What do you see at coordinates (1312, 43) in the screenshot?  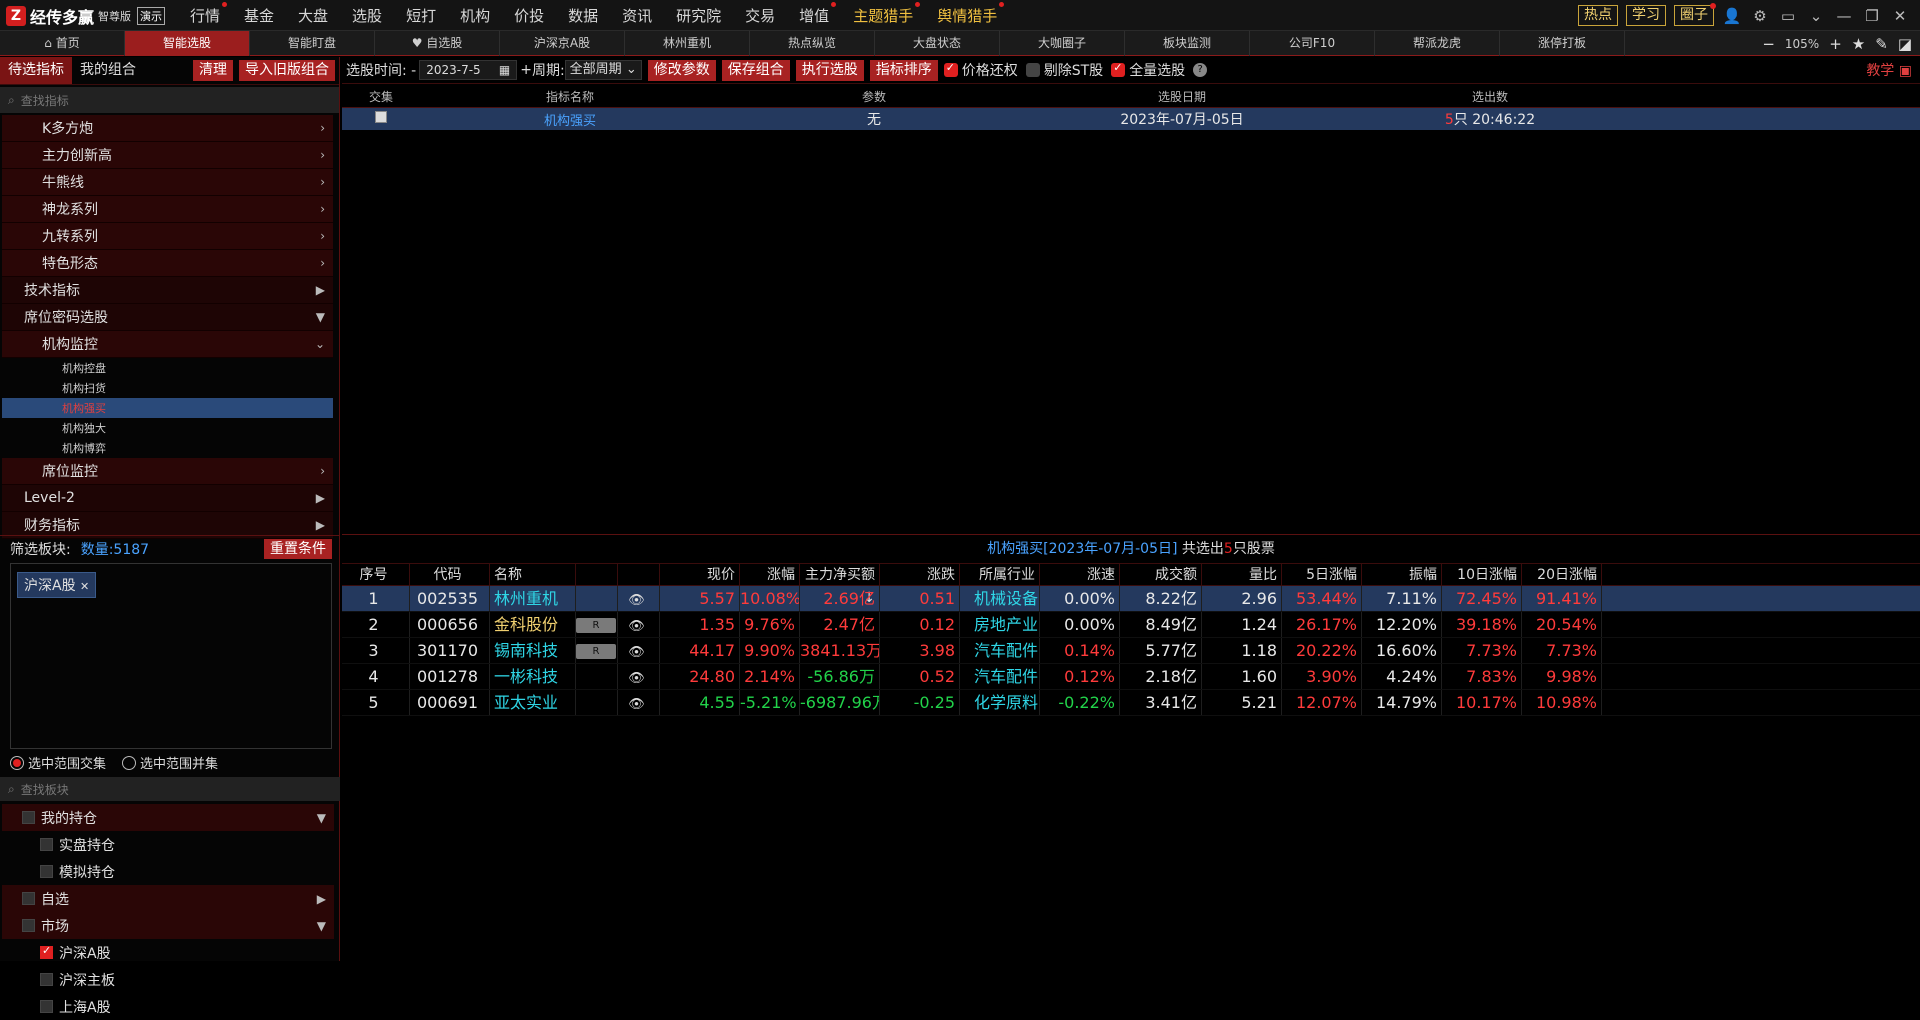 I see `tab-10: 公司F10` at bounding box center [1312, 43].